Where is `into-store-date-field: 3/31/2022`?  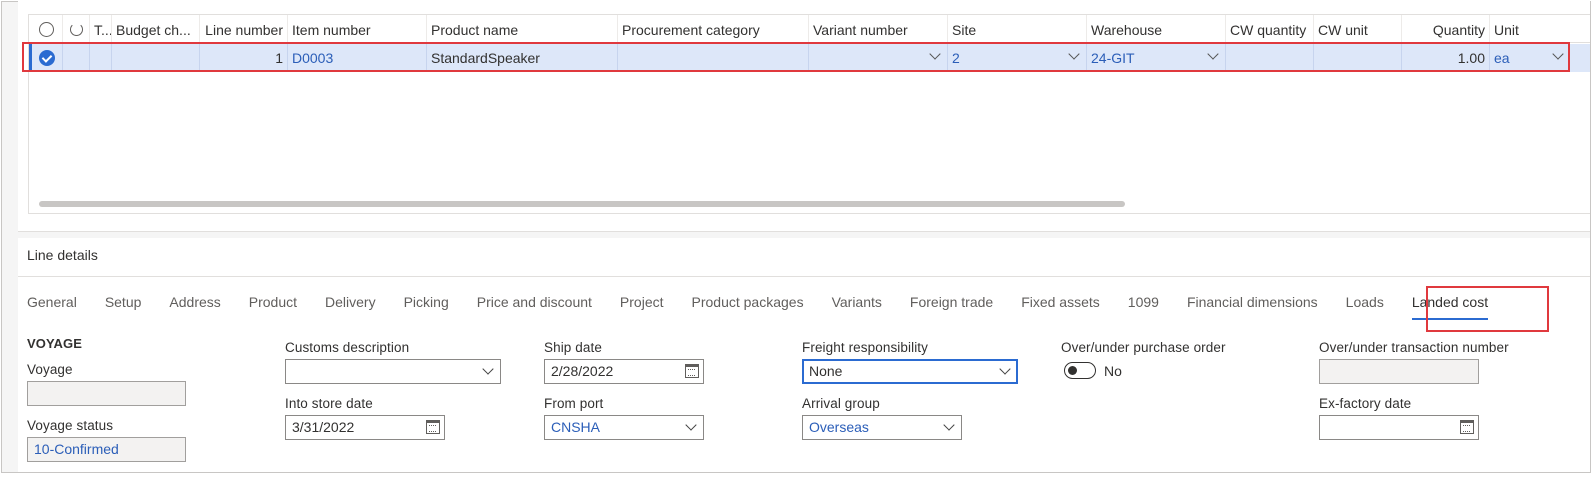
into-store-date-field: 3/31/2022 is located at coordinates (365, 427).